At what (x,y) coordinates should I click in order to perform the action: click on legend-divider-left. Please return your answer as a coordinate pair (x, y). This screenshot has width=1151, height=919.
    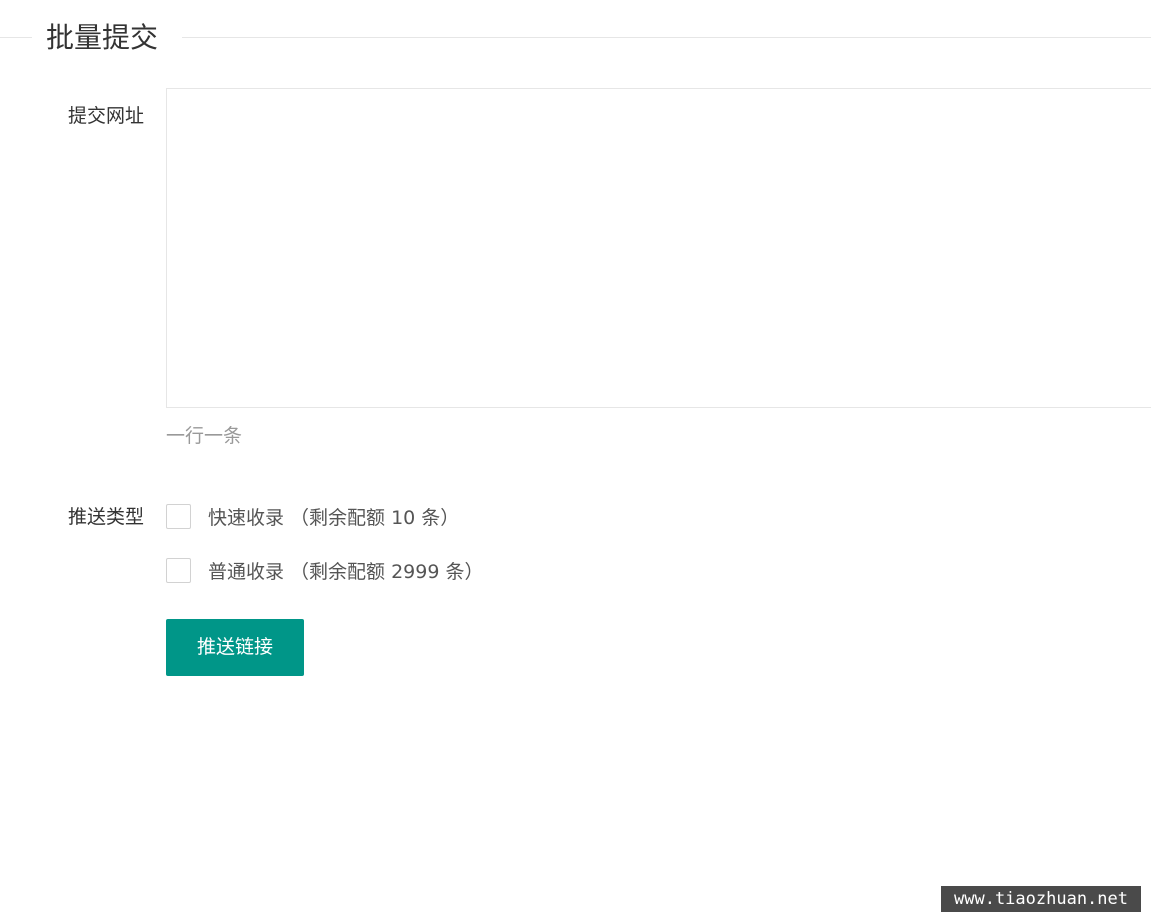
    Looking at the image, I should click on (16, 37).